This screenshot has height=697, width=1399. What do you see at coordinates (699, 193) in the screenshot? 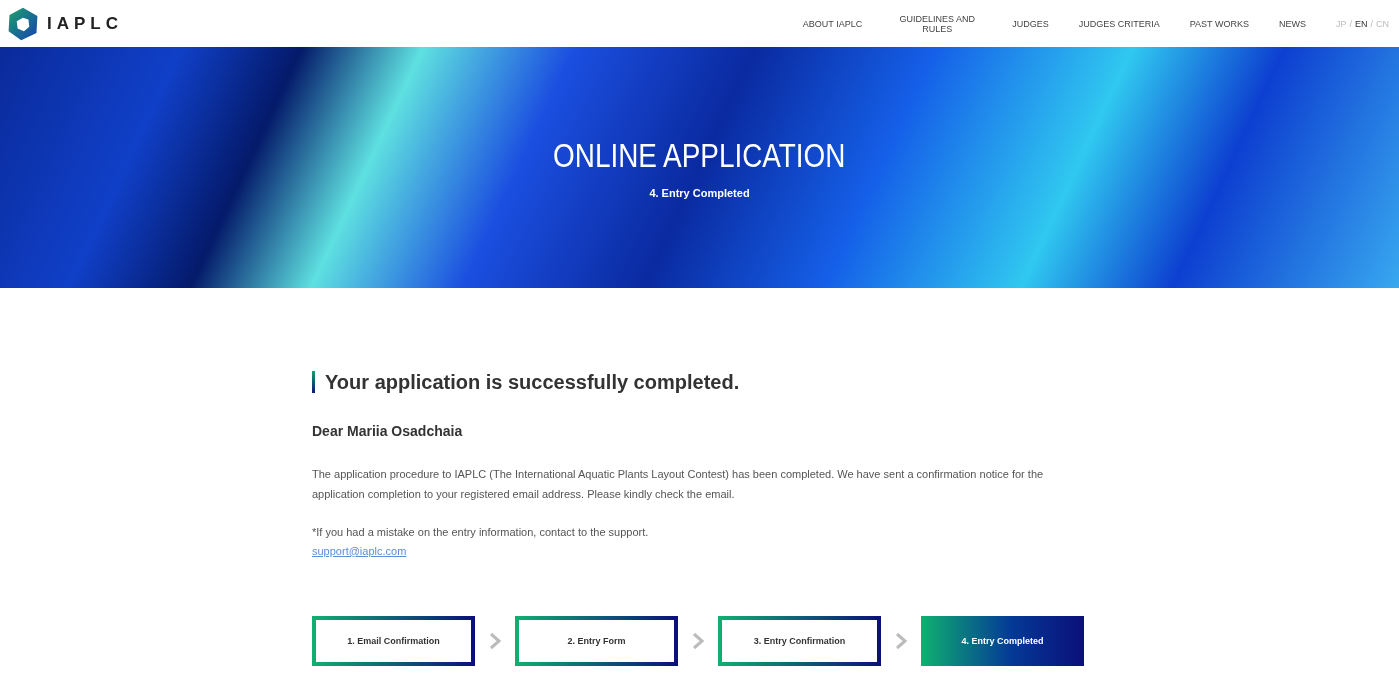
I see `hero-subtitle: 4. Entry Completed` at bounding box center [699, 193].